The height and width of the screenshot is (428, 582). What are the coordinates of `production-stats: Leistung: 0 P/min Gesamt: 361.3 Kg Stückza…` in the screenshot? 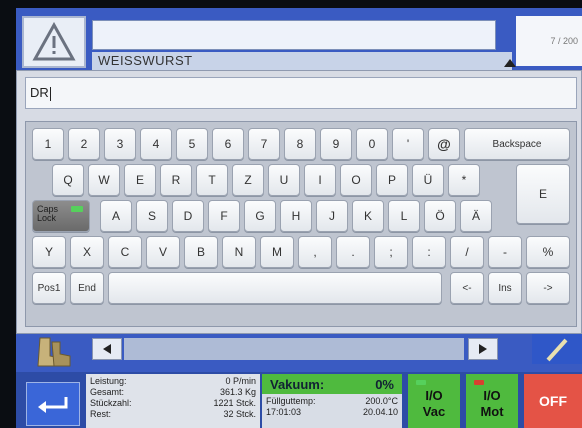 It's located at (173, 401).